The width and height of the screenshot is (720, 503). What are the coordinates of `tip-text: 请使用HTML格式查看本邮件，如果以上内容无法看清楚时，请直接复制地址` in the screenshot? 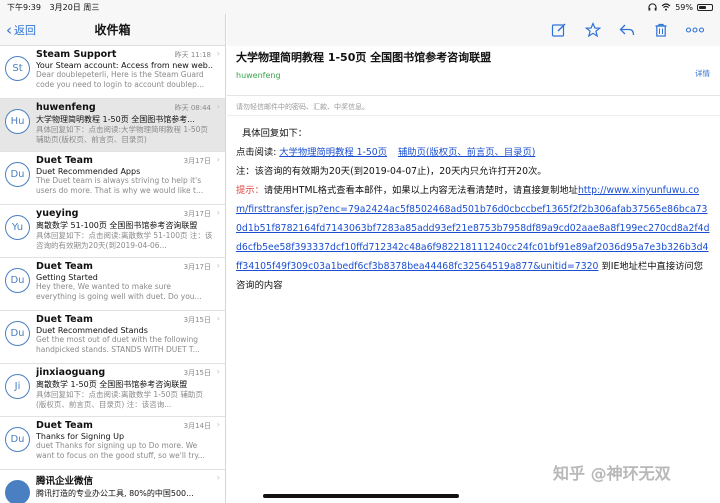 It's located at (420, 190).